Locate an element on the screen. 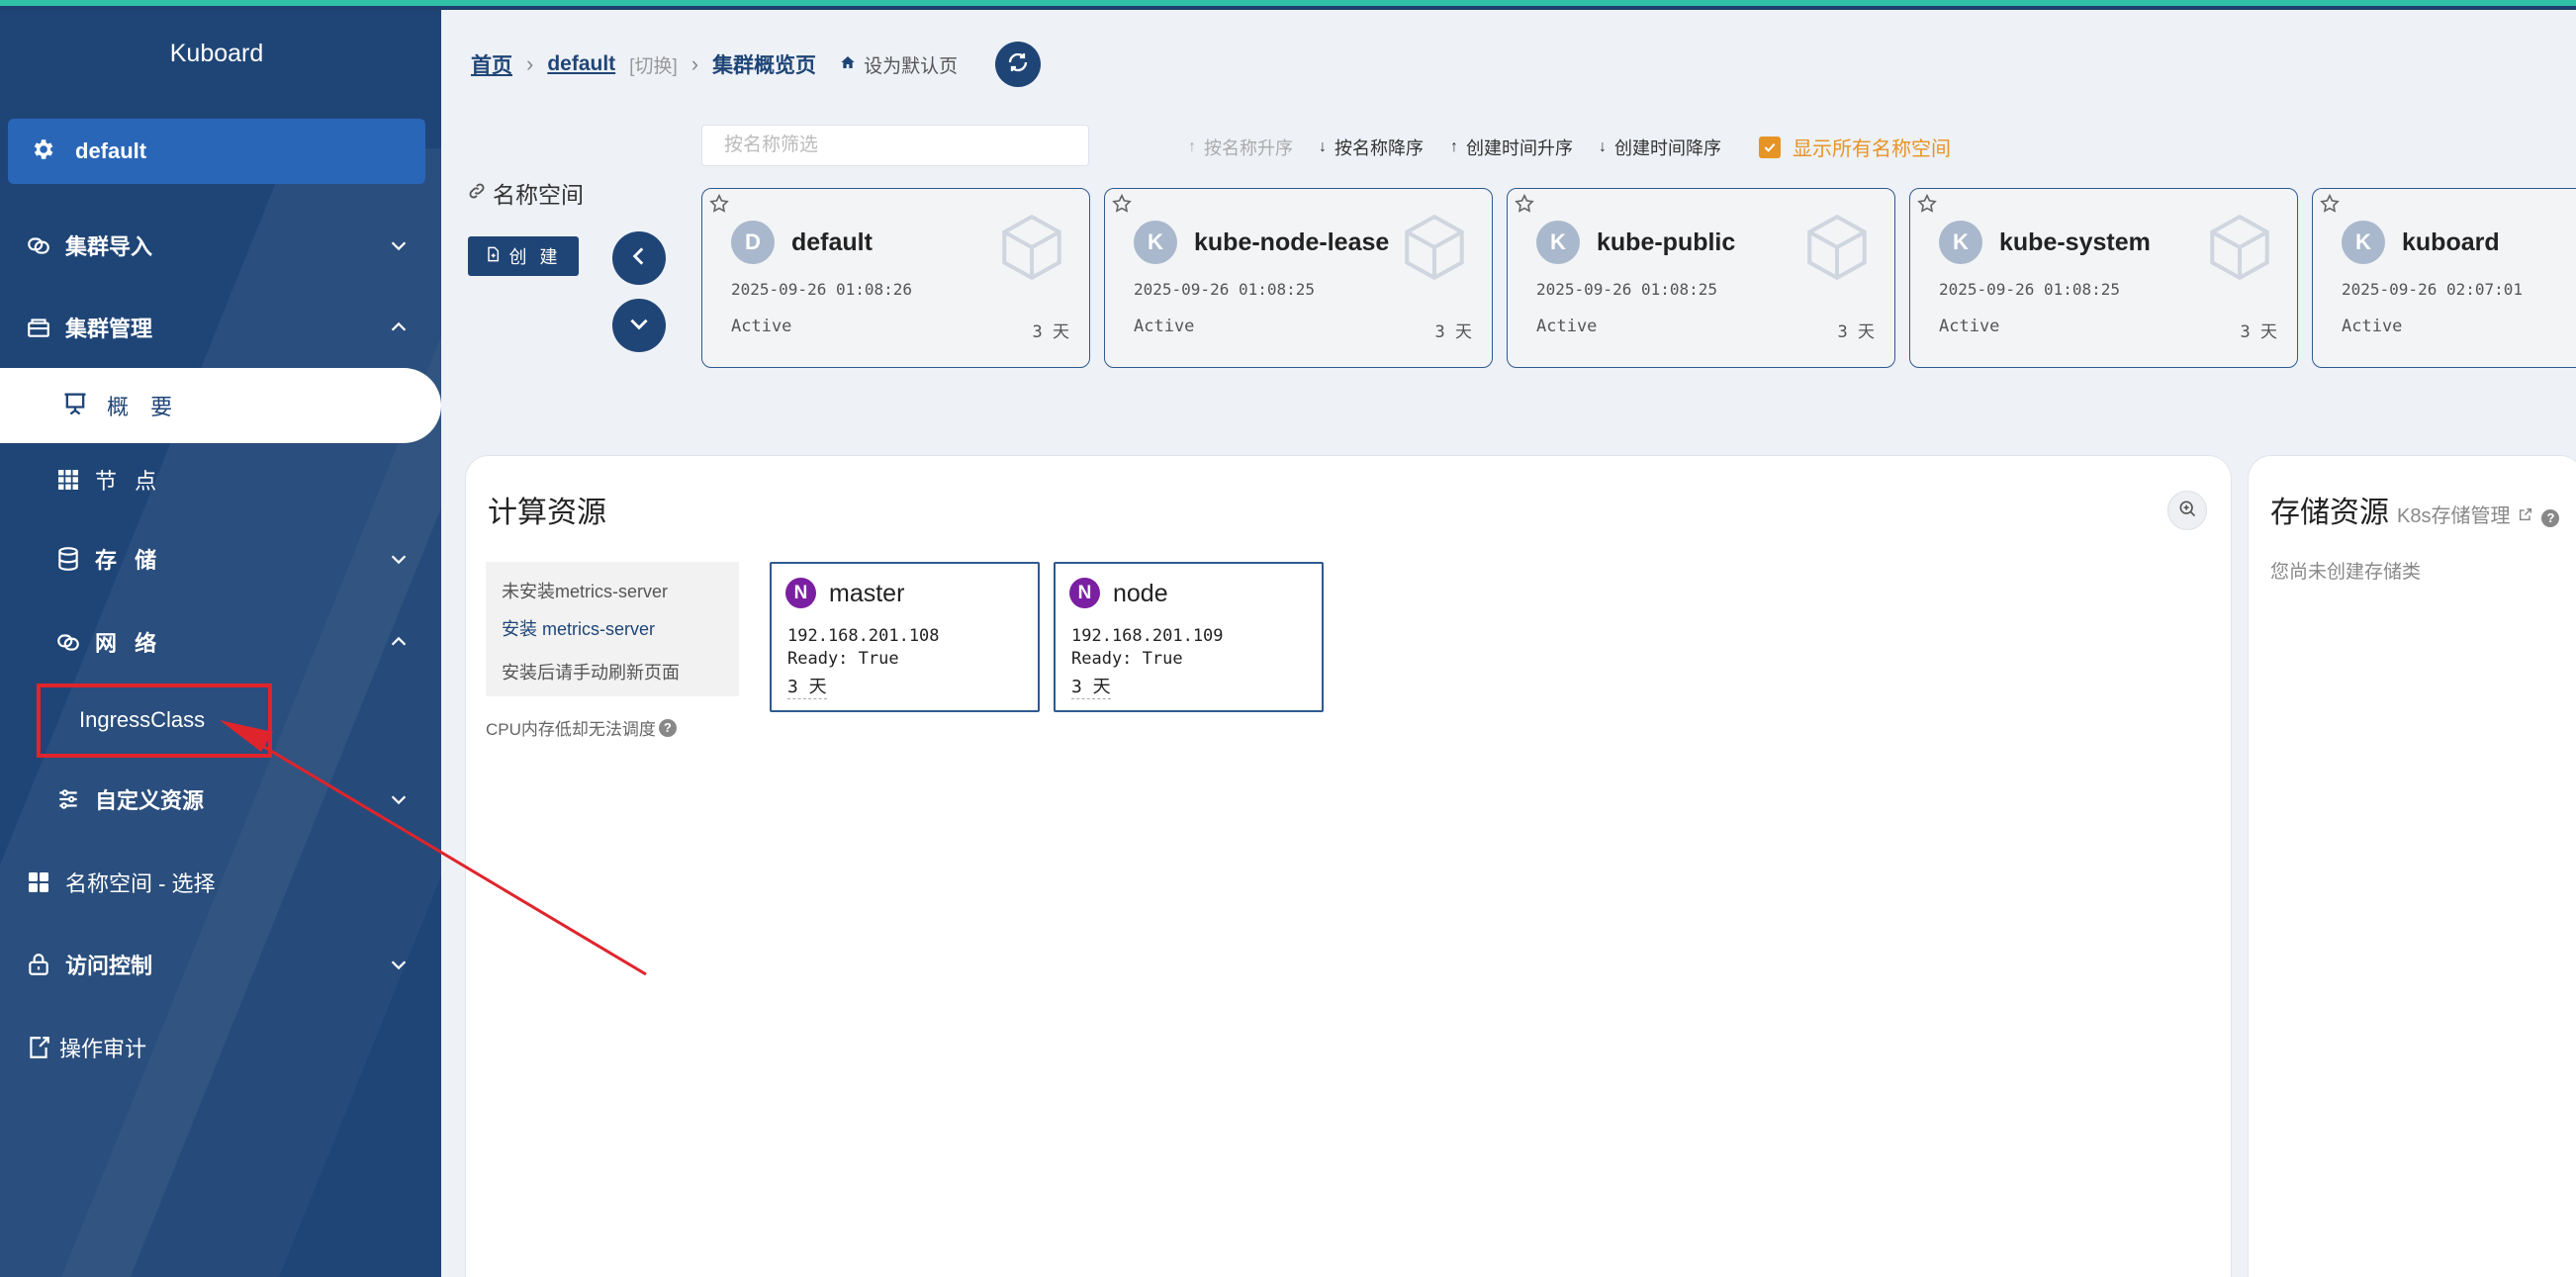  breadcrumb-cluster-link: default is located at coordinates (581, 64).